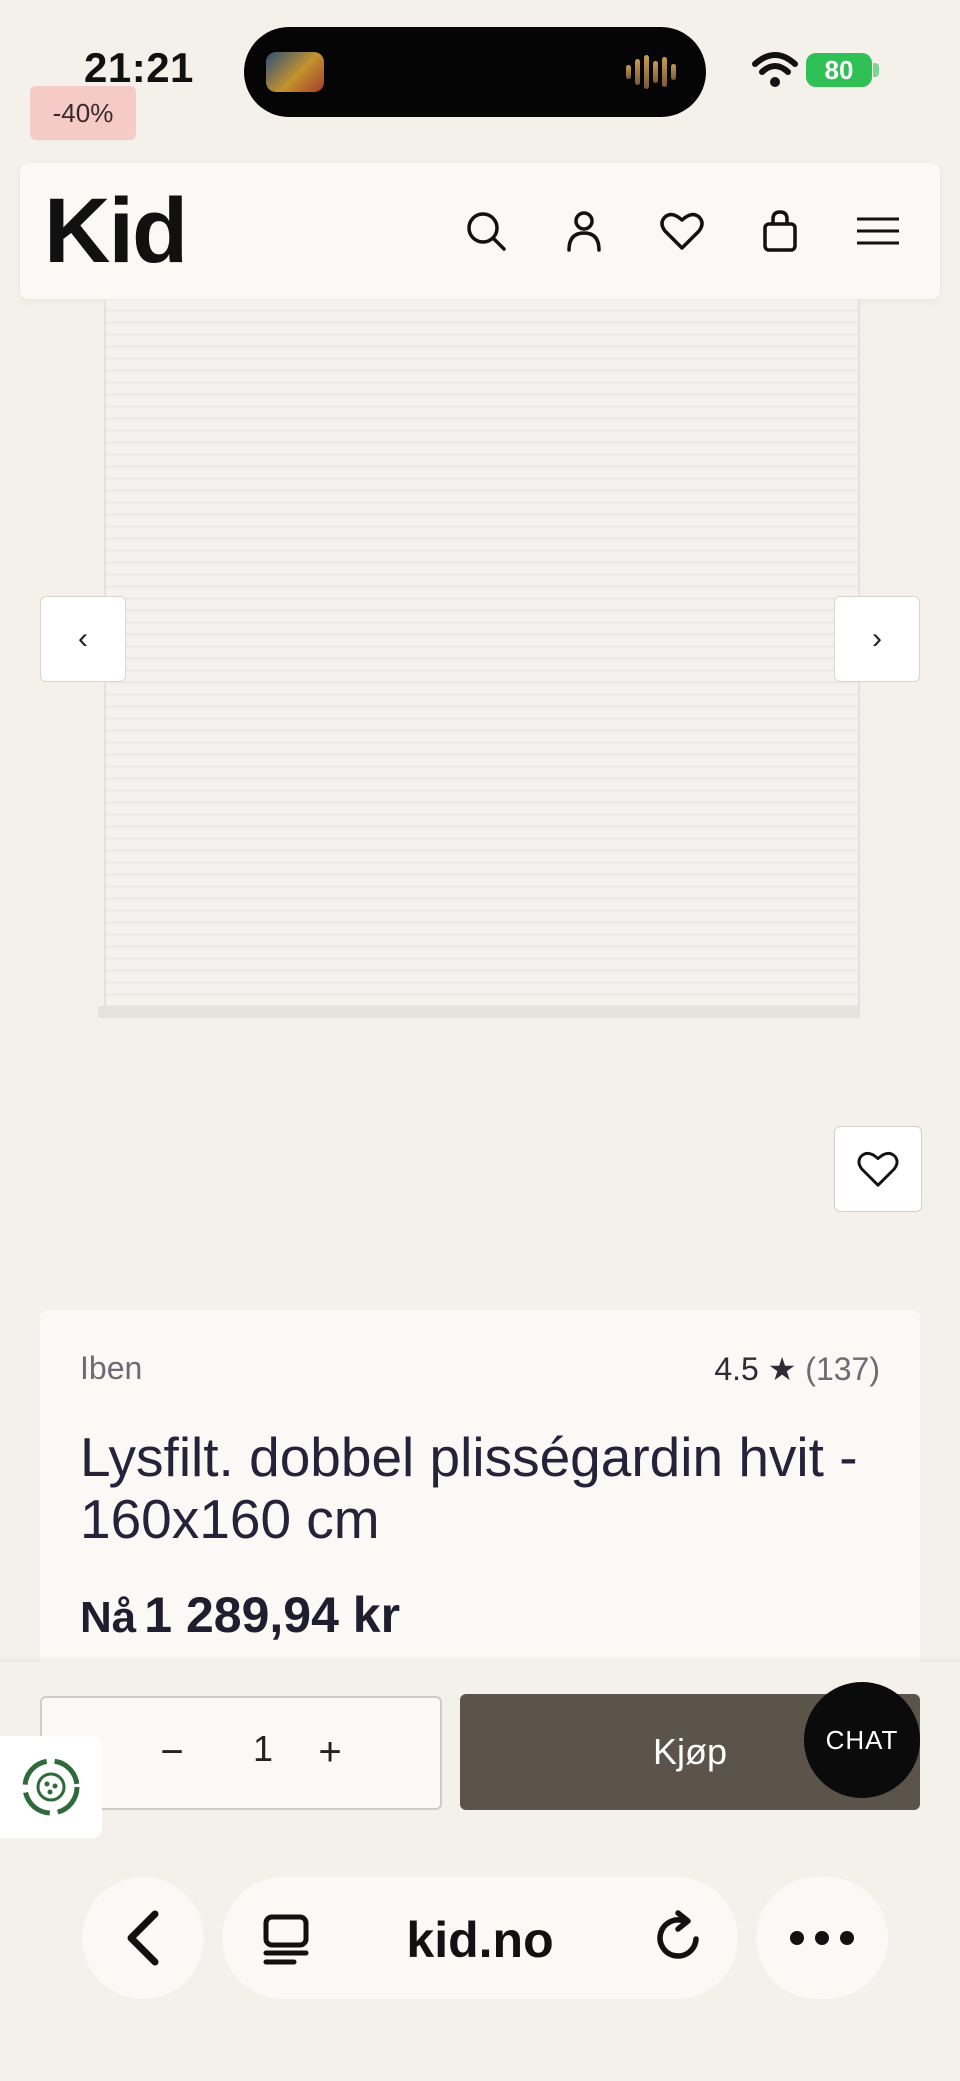 The width and height of the screenshot is (960, 2081). I want to click on browser-toolbar: kid.no, so click(480, 1971).